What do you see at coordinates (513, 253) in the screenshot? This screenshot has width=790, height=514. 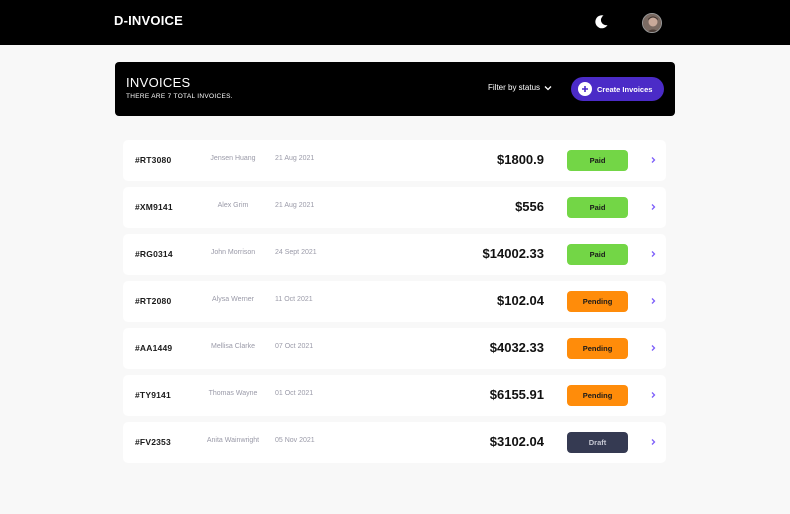 I see `invoice-amount: $14002.33` at bounding box center [513, 253].